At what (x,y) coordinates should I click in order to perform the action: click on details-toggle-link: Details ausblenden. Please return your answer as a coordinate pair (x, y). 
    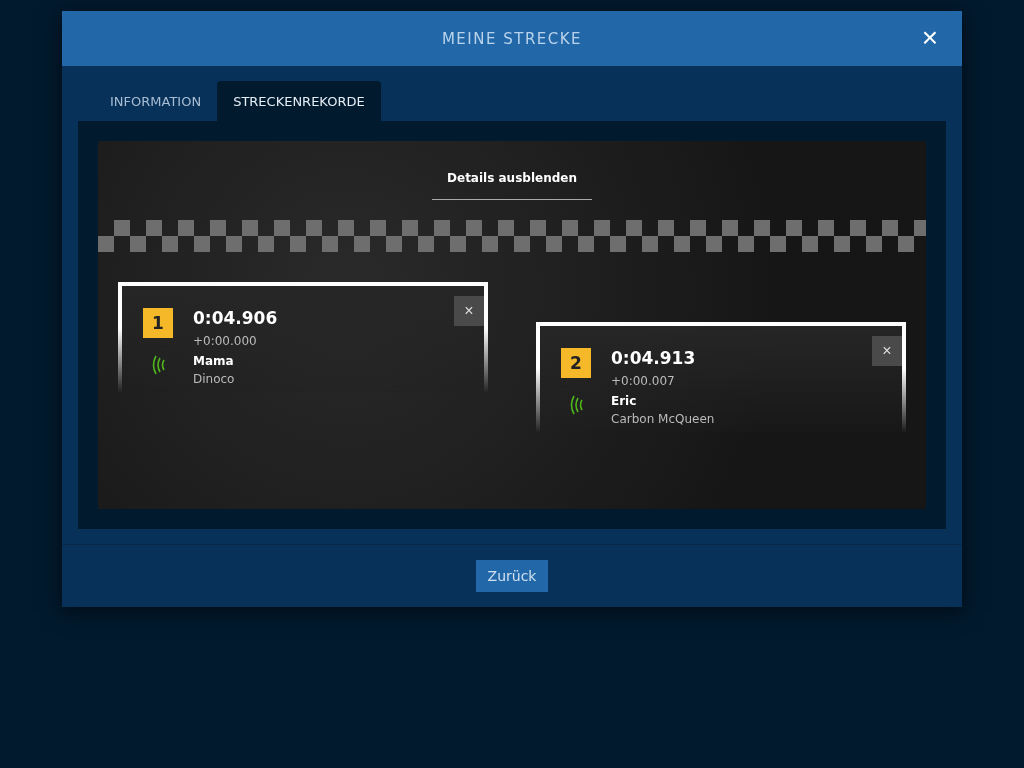
    Looking at the image, I should click on (512, 185).